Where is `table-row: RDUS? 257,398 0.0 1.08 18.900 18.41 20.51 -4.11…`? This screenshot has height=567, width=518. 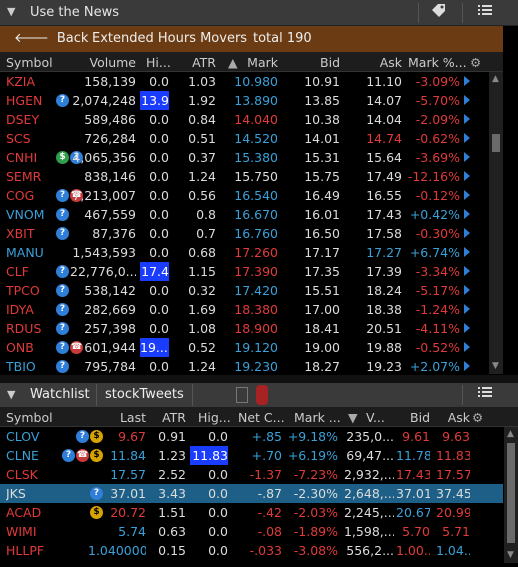
table-row: RDUS? 257,398 0.0 1.08 18.900 18.41 20.51 -4.11… is located at coordinates (244, 328).